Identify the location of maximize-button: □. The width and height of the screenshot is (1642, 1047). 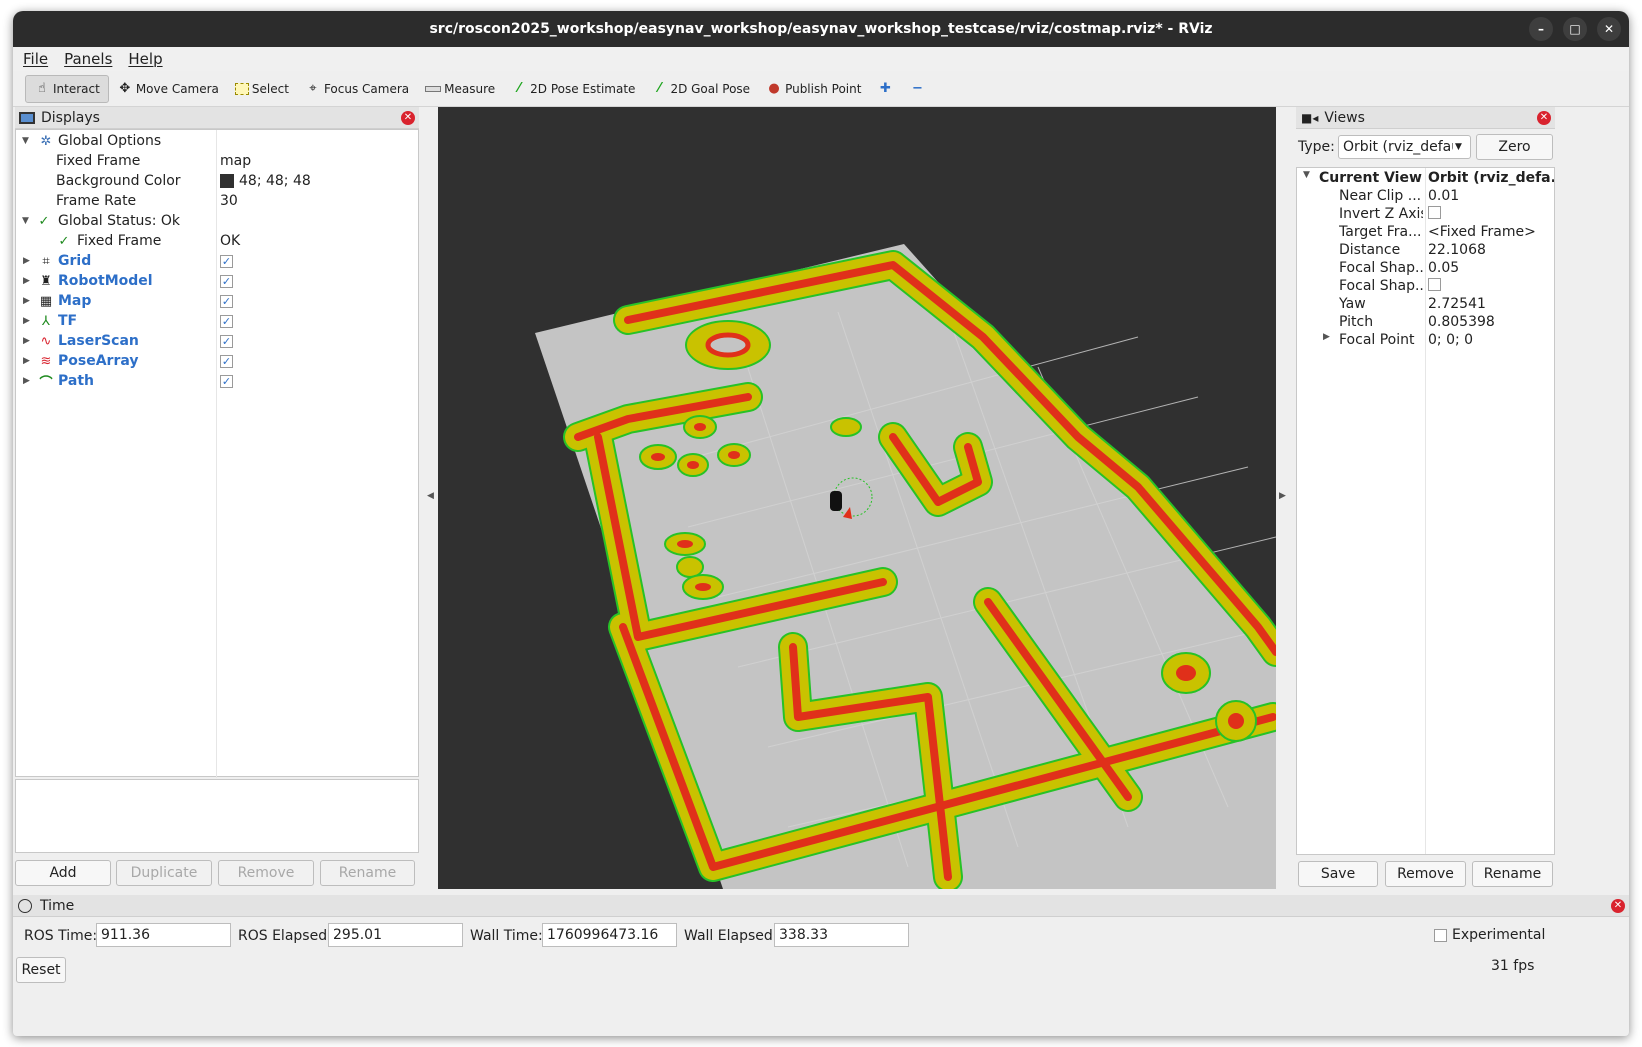
(1575, 29).